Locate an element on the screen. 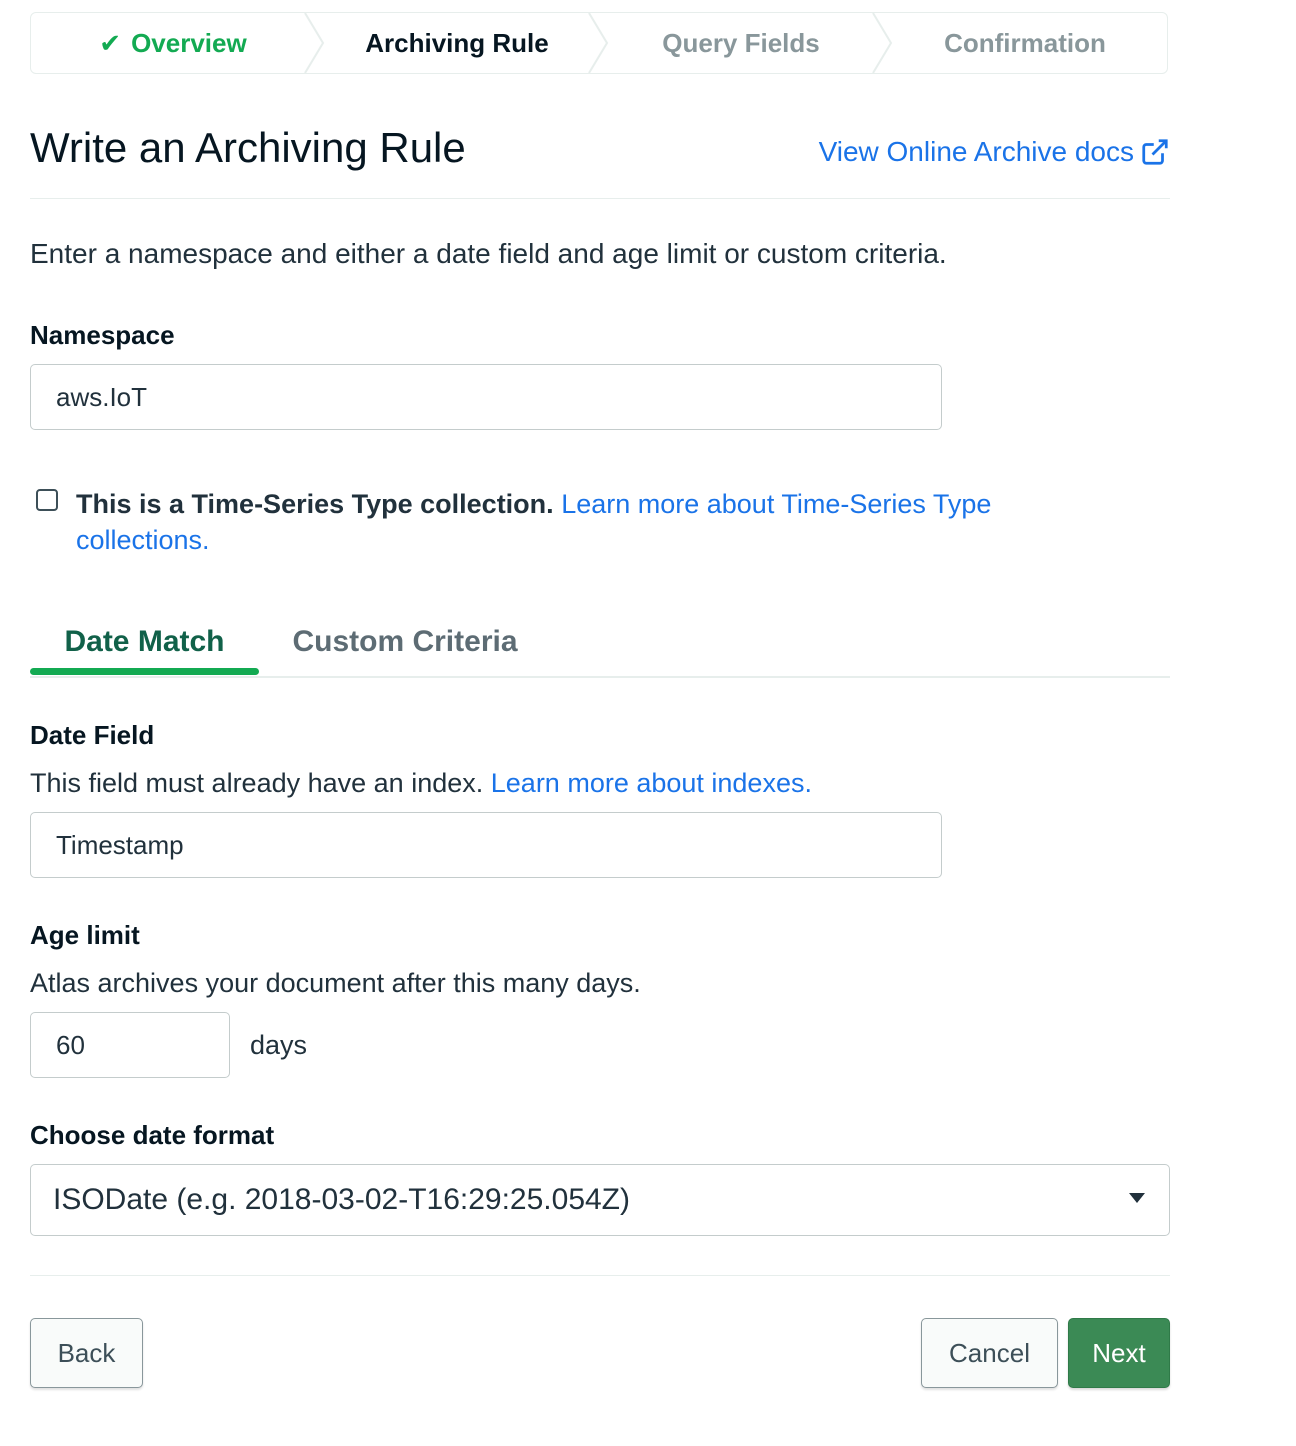 The image size is (1296, 1446). footer-divider is located at coordinates (600, 1275).